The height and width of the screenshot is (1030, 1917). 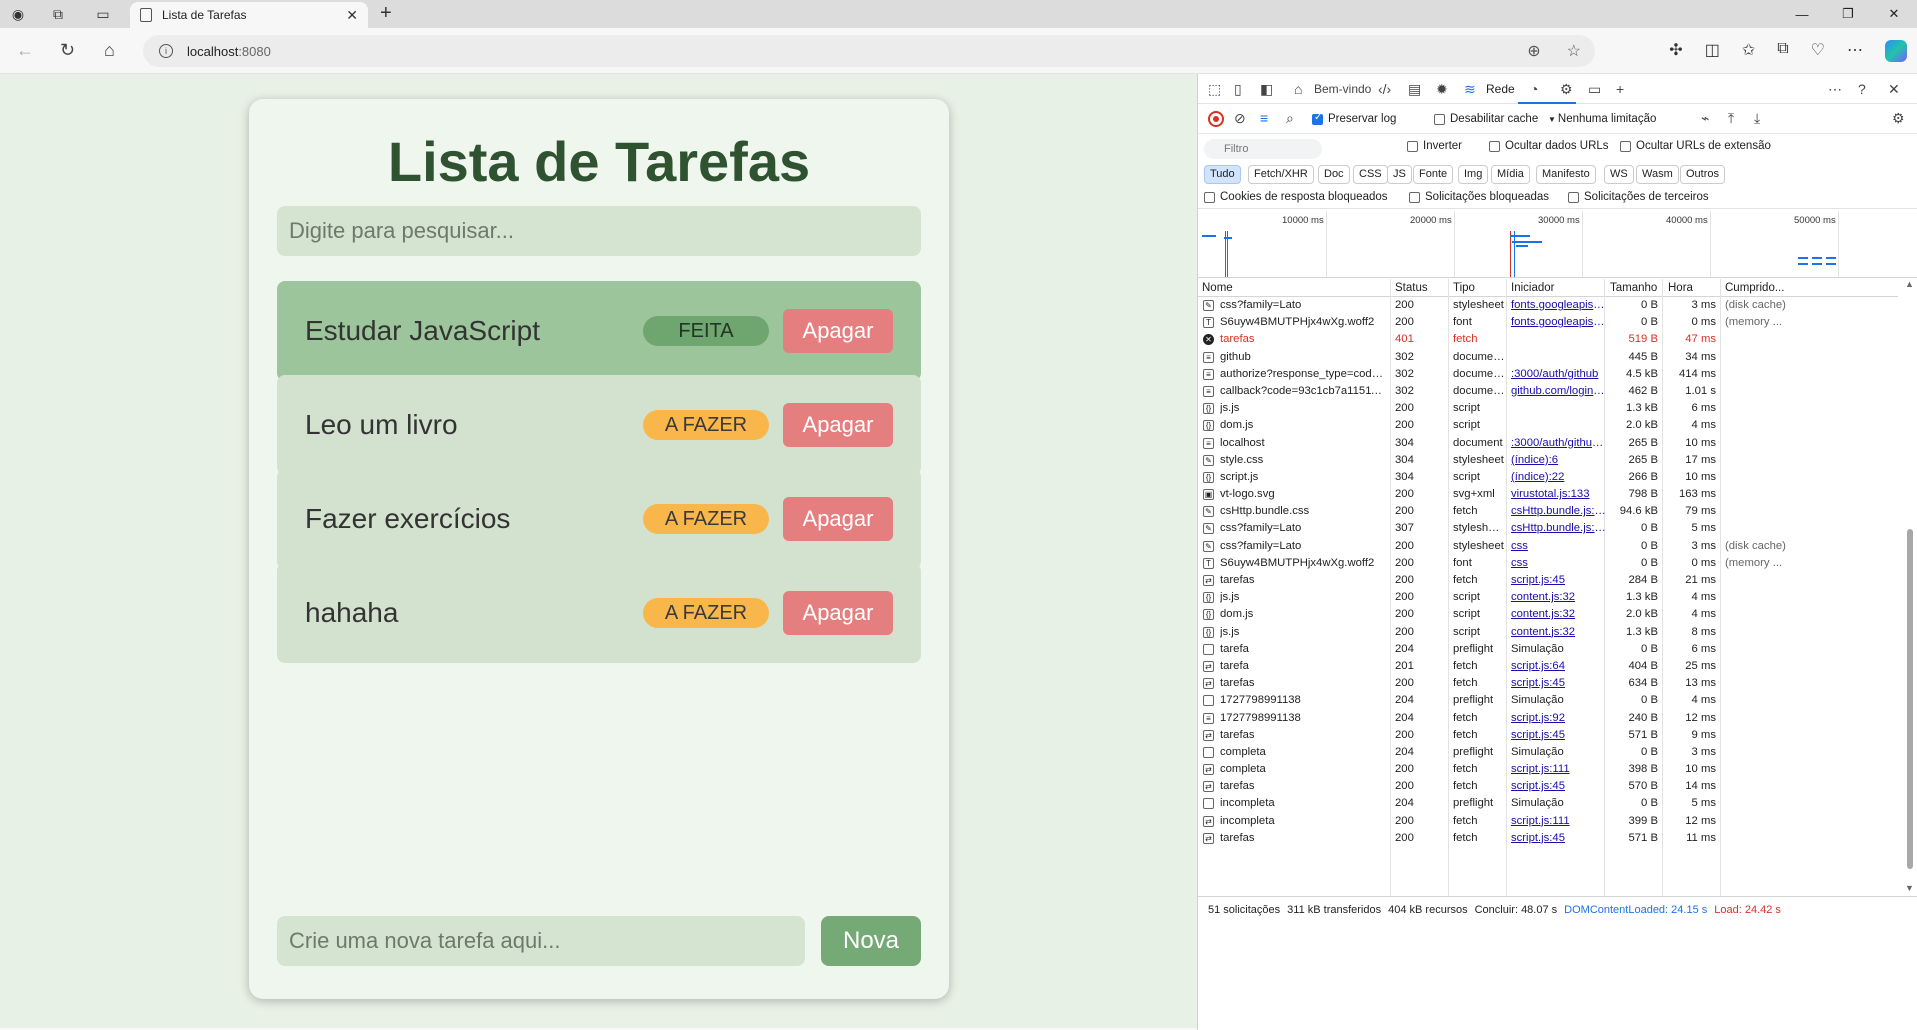 What do you see at coordinates (1638, 197) in the screenshot?
I see `third-party-checkbox: Solicitações de terceiros` at bounding box center [1638, 197].